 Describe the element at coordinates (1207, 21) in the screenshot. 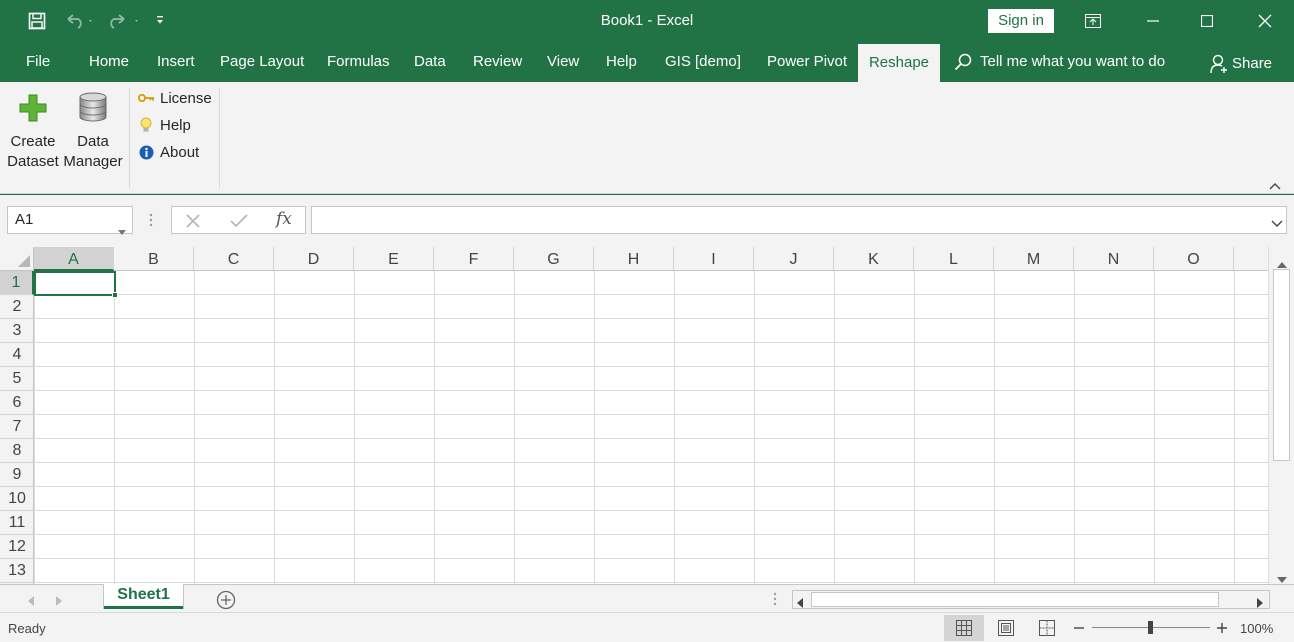

I see `maximize-icon` at that location.